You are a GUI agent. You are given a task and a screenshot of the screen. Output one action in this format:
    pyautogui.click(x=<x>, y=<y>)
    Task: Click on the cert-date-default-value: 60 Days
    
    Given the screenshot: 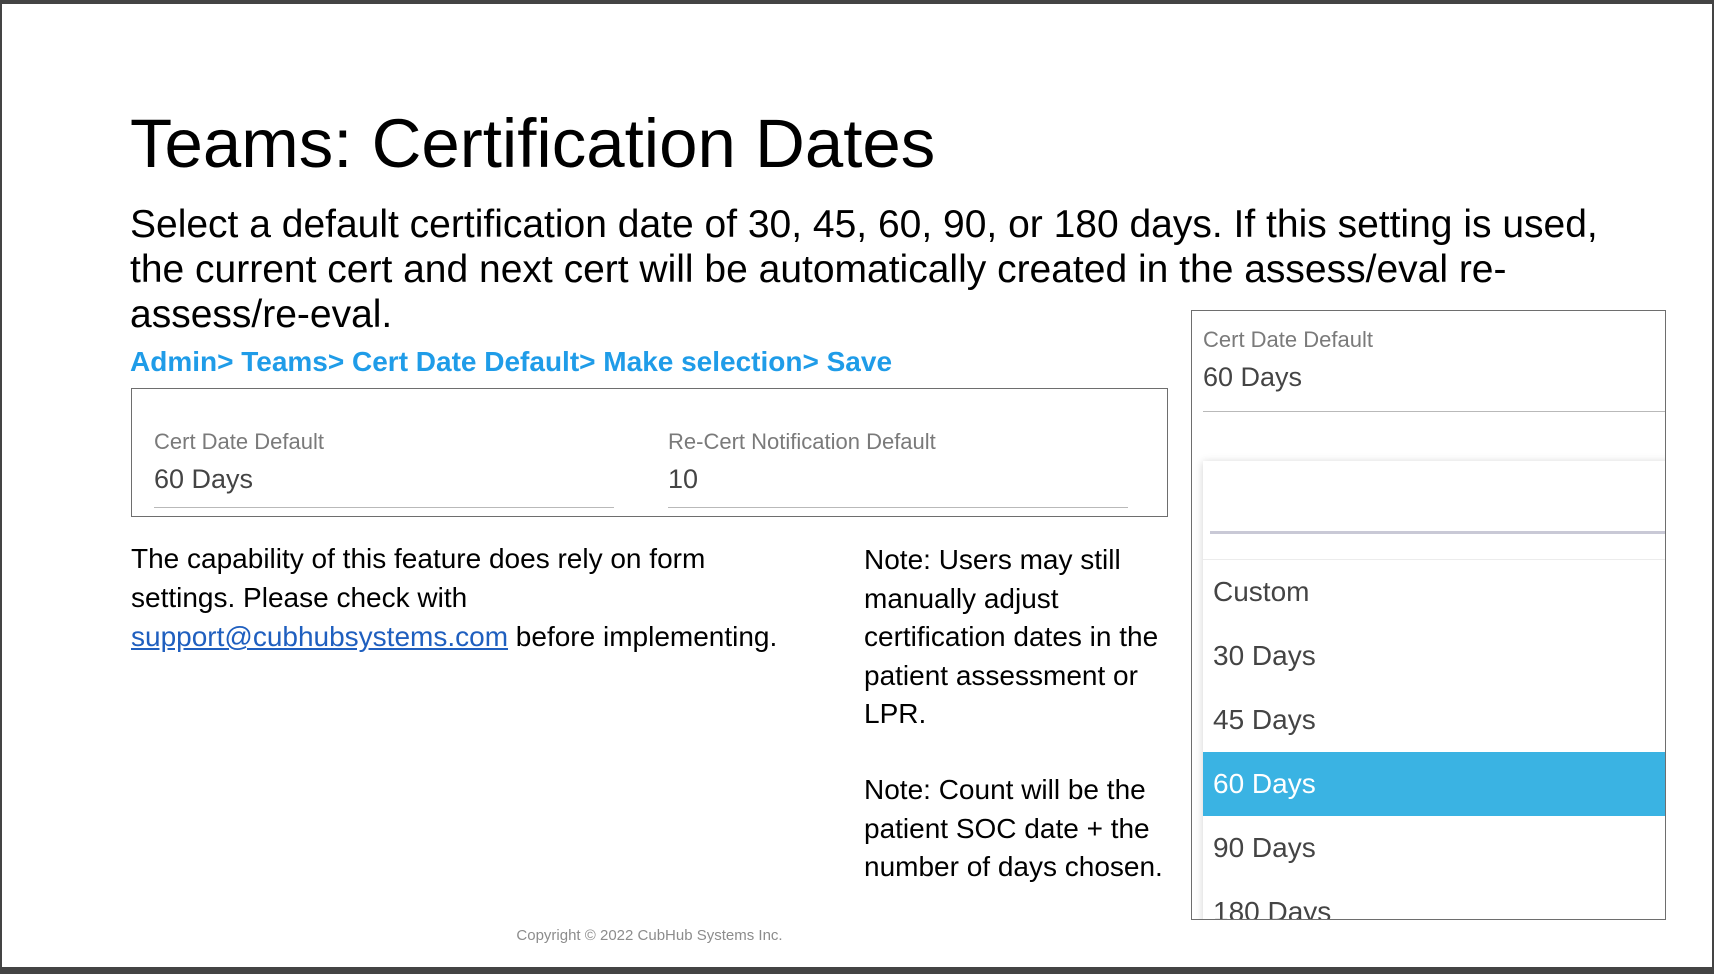 What is the action you would take?
    pyautogui.click(x=384, y=479)
    